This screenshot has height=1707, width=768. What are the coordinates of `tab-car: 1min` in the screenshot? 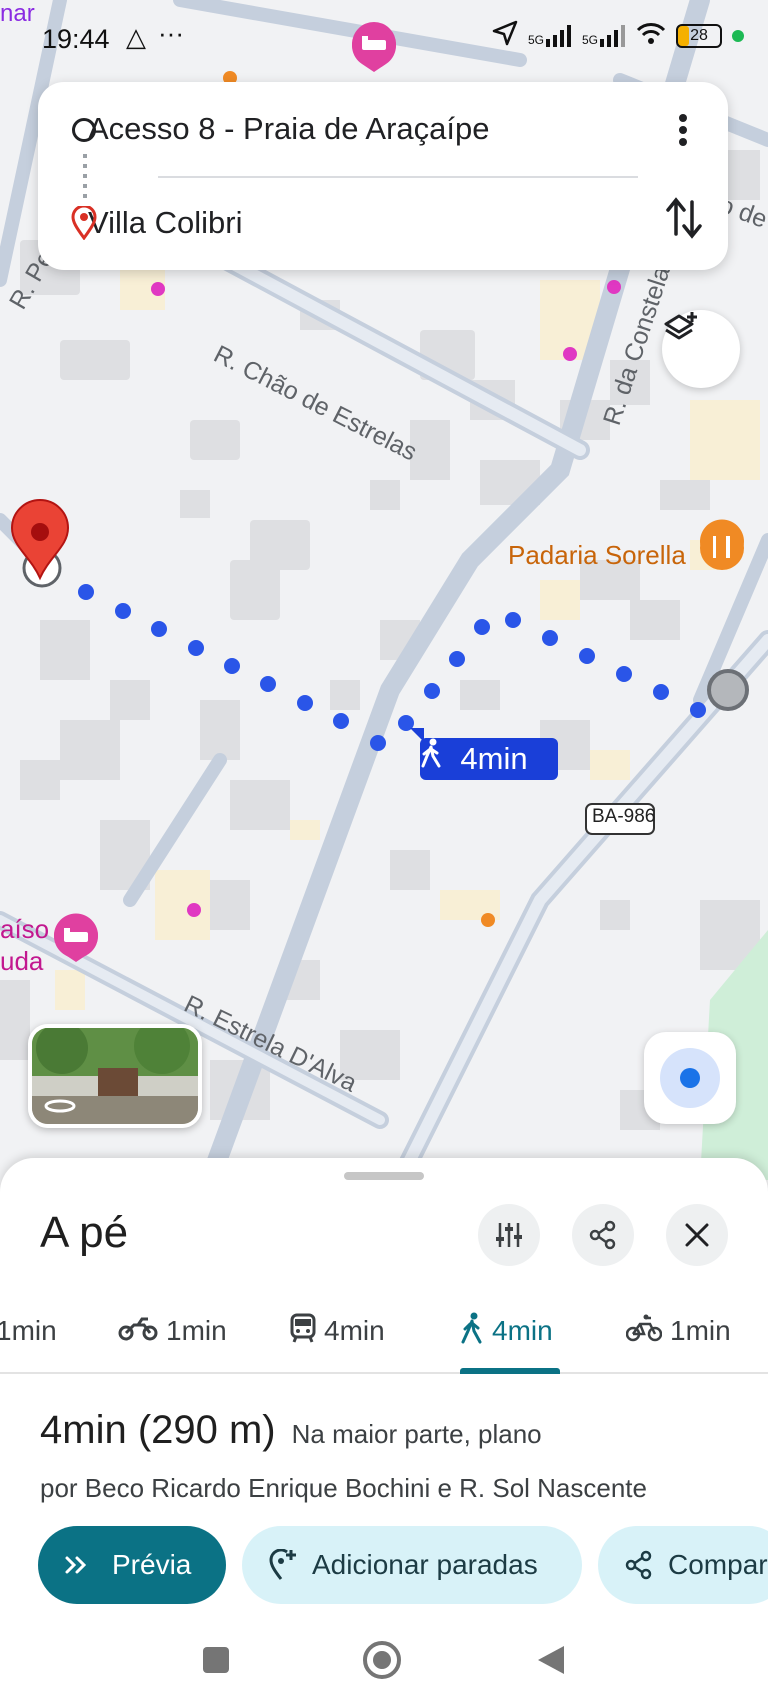 It's located at (28, 1331).